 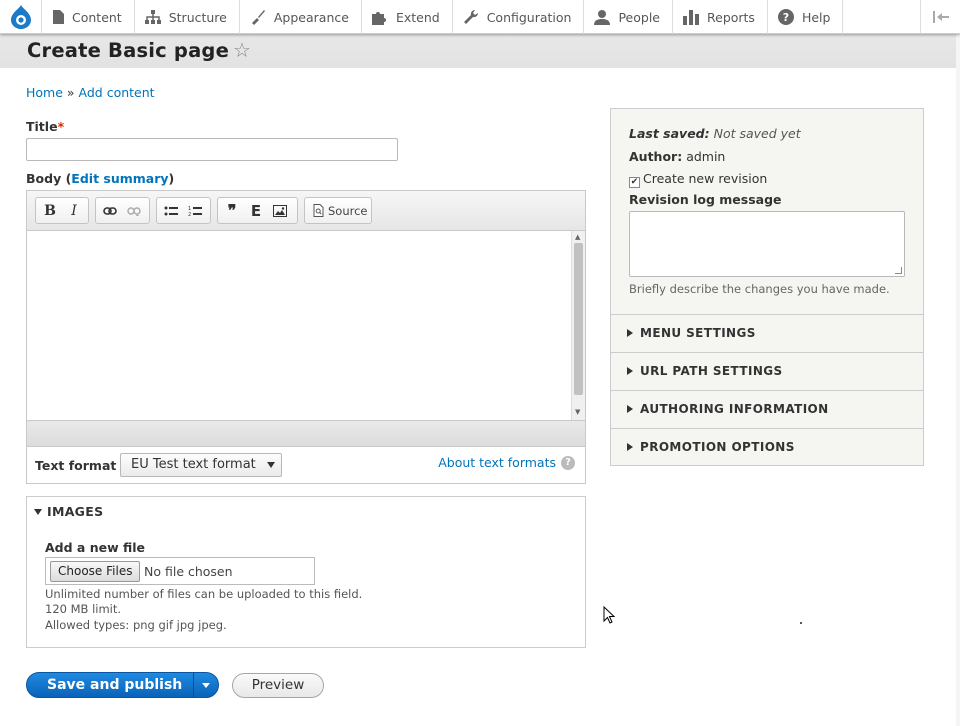 What do you see at coordinates (44, 92) in the screenshot?
I see `breadcrumb-home-link: Home` at bounding box center [44, 92].